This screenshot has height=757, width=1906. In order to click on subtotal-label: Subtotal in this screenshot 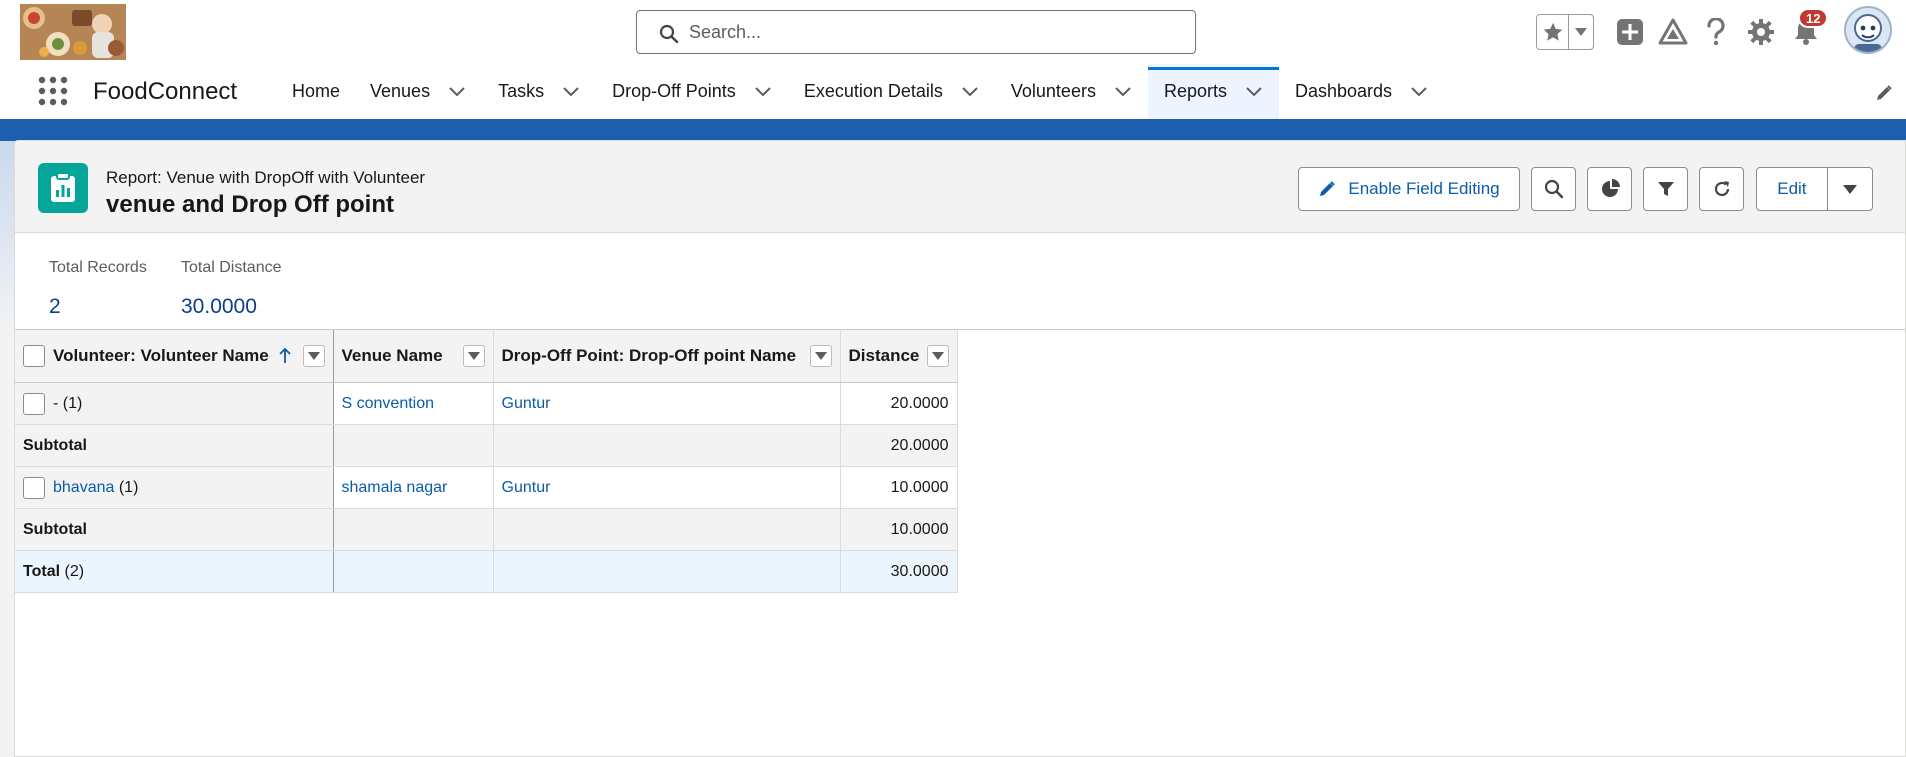, I will do `click(174, 529)`.